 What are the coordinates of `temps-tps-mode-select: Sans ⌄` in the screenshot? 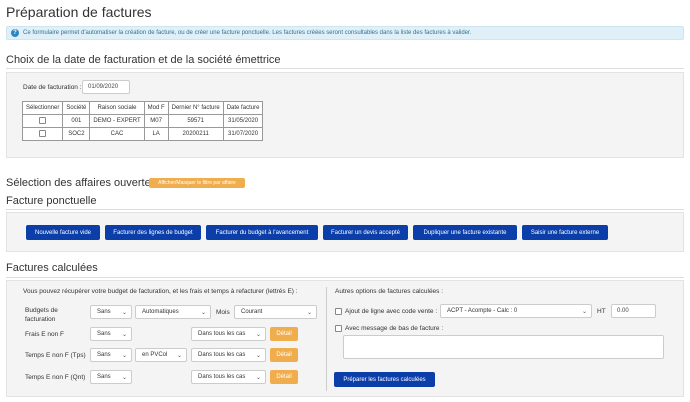 It's located at (111, 355).